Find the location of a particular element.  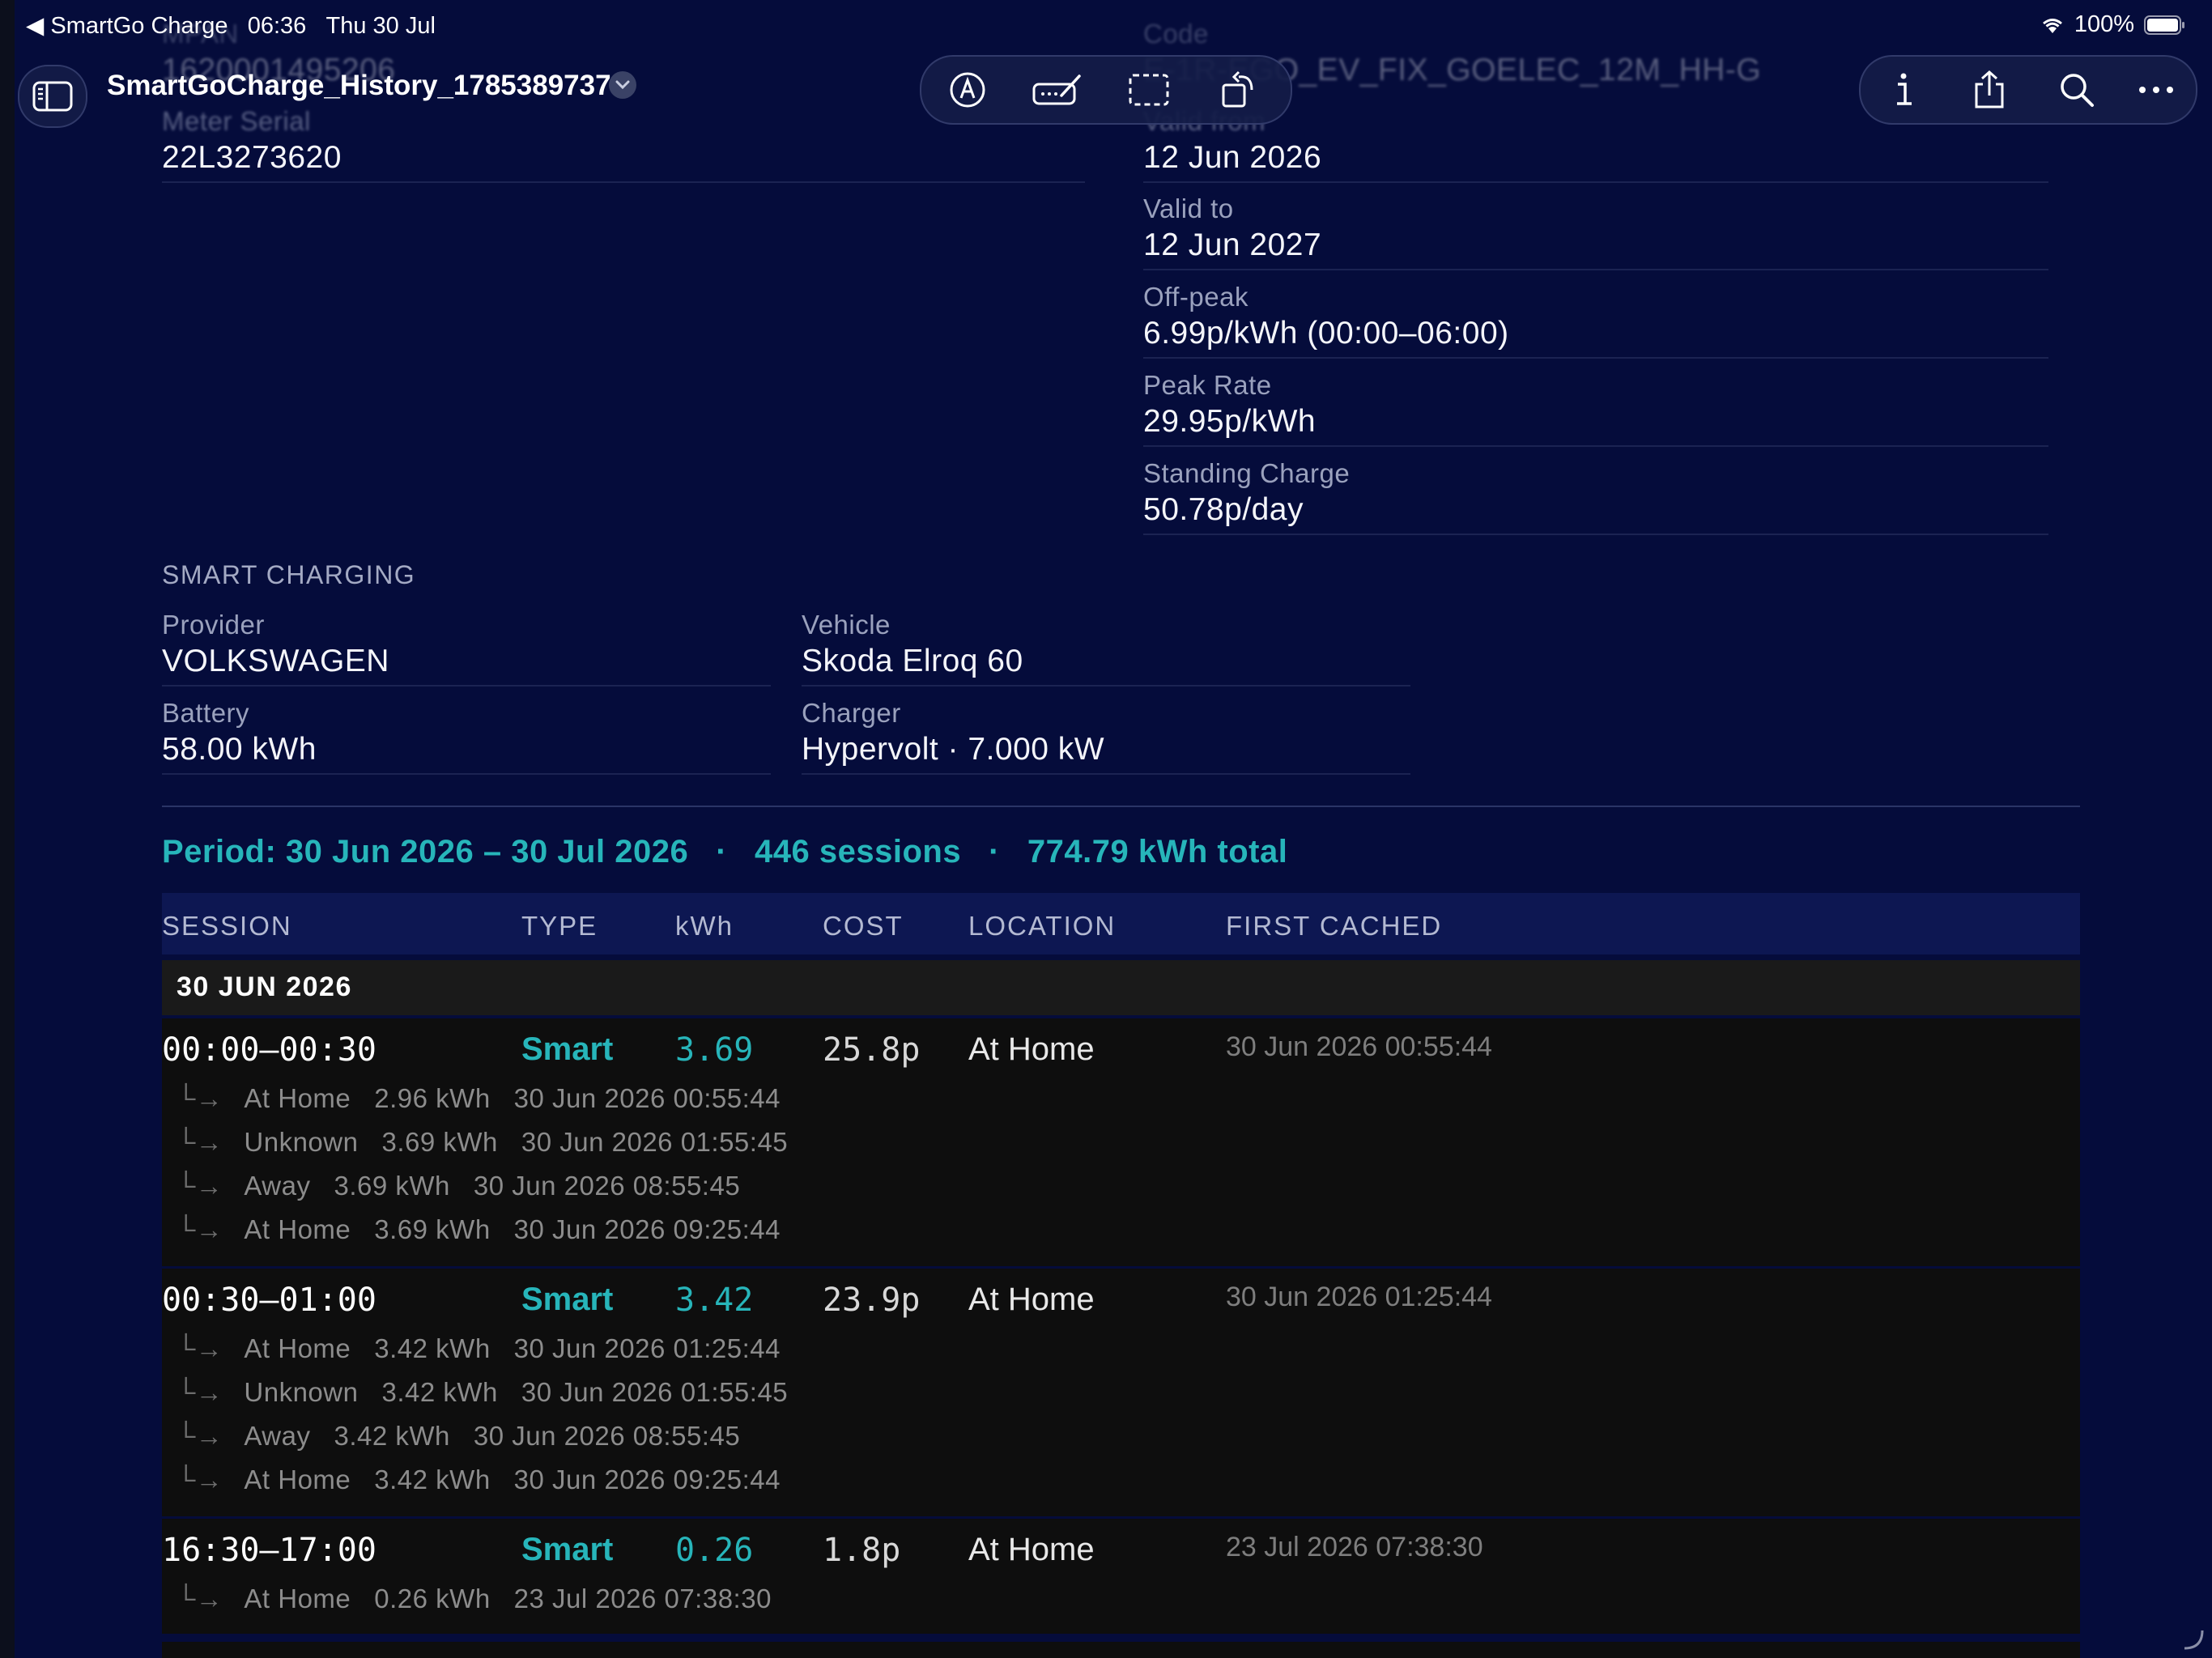

charger-value: Hypervolt · 7.000 kW is located at coordinates (953, 749).